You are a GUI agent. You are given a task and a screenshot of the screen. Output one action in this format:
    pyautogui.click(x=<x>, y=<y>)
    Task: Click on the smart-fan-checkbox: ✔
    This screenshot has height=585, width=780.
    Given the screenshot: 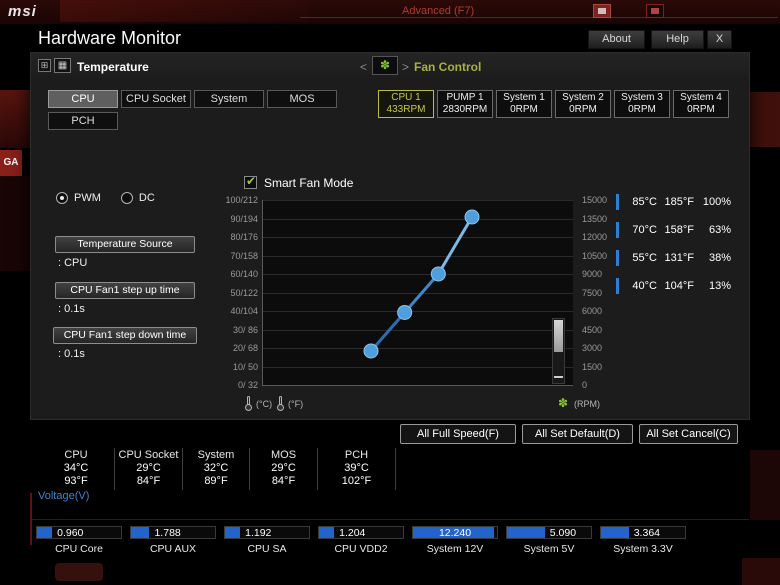 What is the action you would take?
    pyautogui.click(x=250, y=181)
    